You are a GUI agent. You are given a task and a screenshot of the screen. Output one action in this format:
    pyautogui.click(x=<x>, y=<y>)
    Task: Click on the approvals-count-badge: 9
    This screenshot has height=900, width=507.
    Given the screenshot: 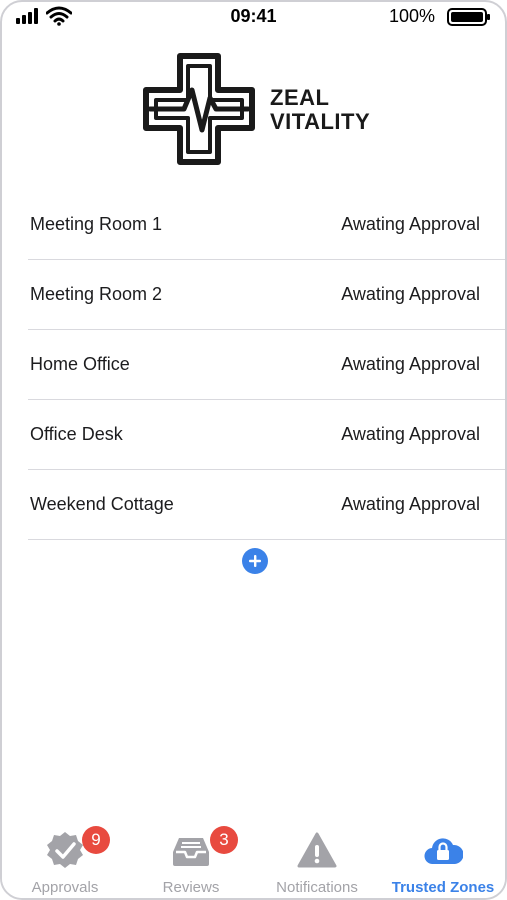 What is the action you would take?
    pyautogui.click(x=96, y=840)
    